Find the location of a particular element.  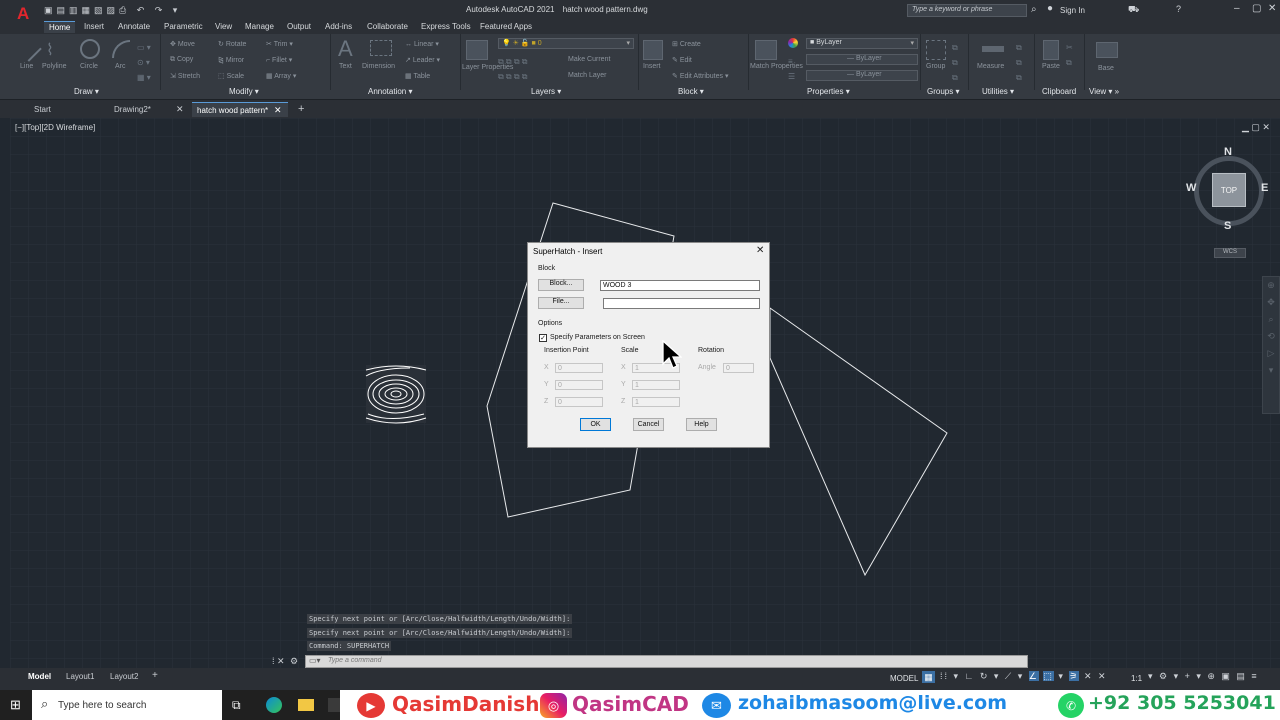

utility-small-icons: ⧉ ⧉ ⧉ is located at coordinates (1019, 62).